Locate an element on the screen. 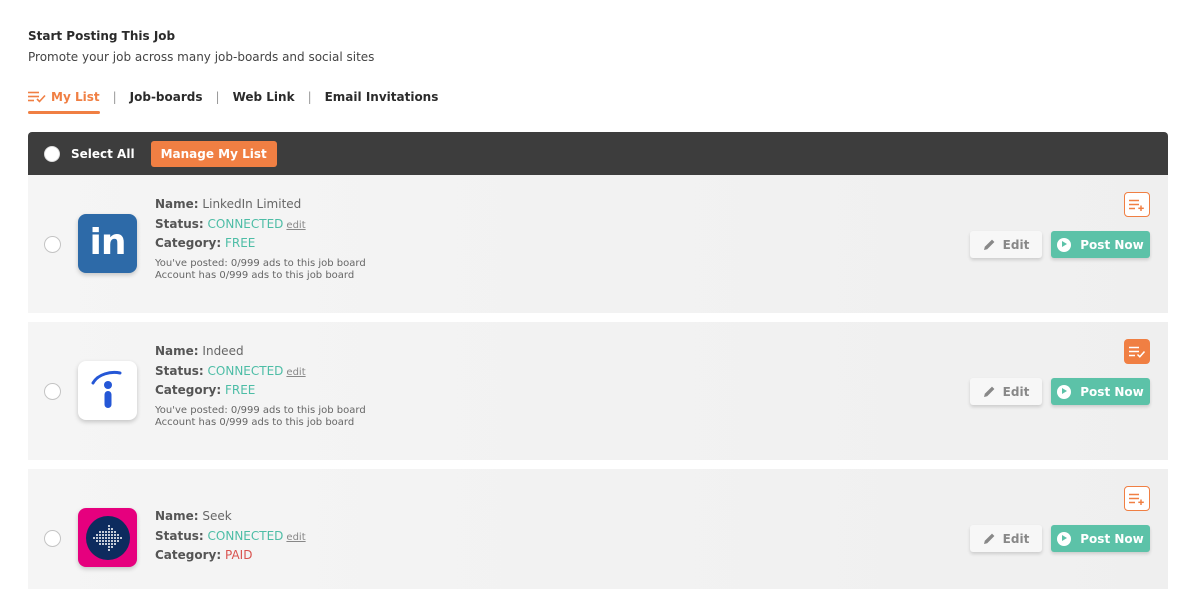  tab-job-boards: Job-boards is located at coordinates (166, 97).